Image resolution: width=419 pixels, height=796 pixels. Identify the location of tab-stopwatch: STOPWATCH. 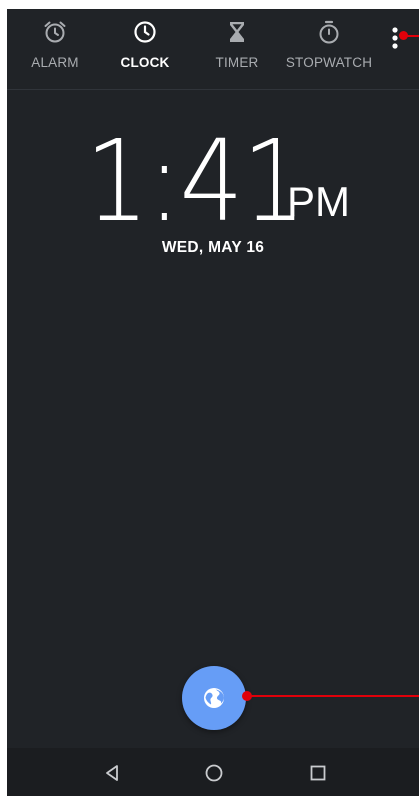
(329, 49).